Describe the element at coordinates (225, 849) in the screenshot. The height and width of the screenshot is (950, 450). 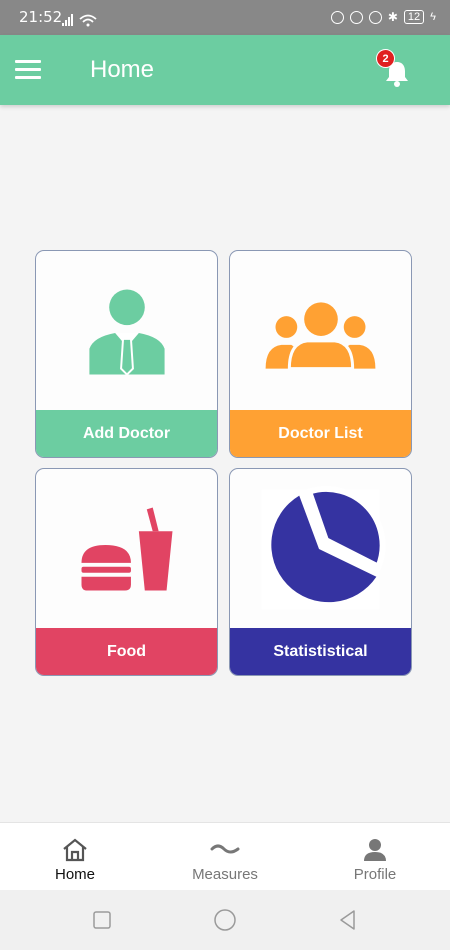
I see `wave-icon` at that location.